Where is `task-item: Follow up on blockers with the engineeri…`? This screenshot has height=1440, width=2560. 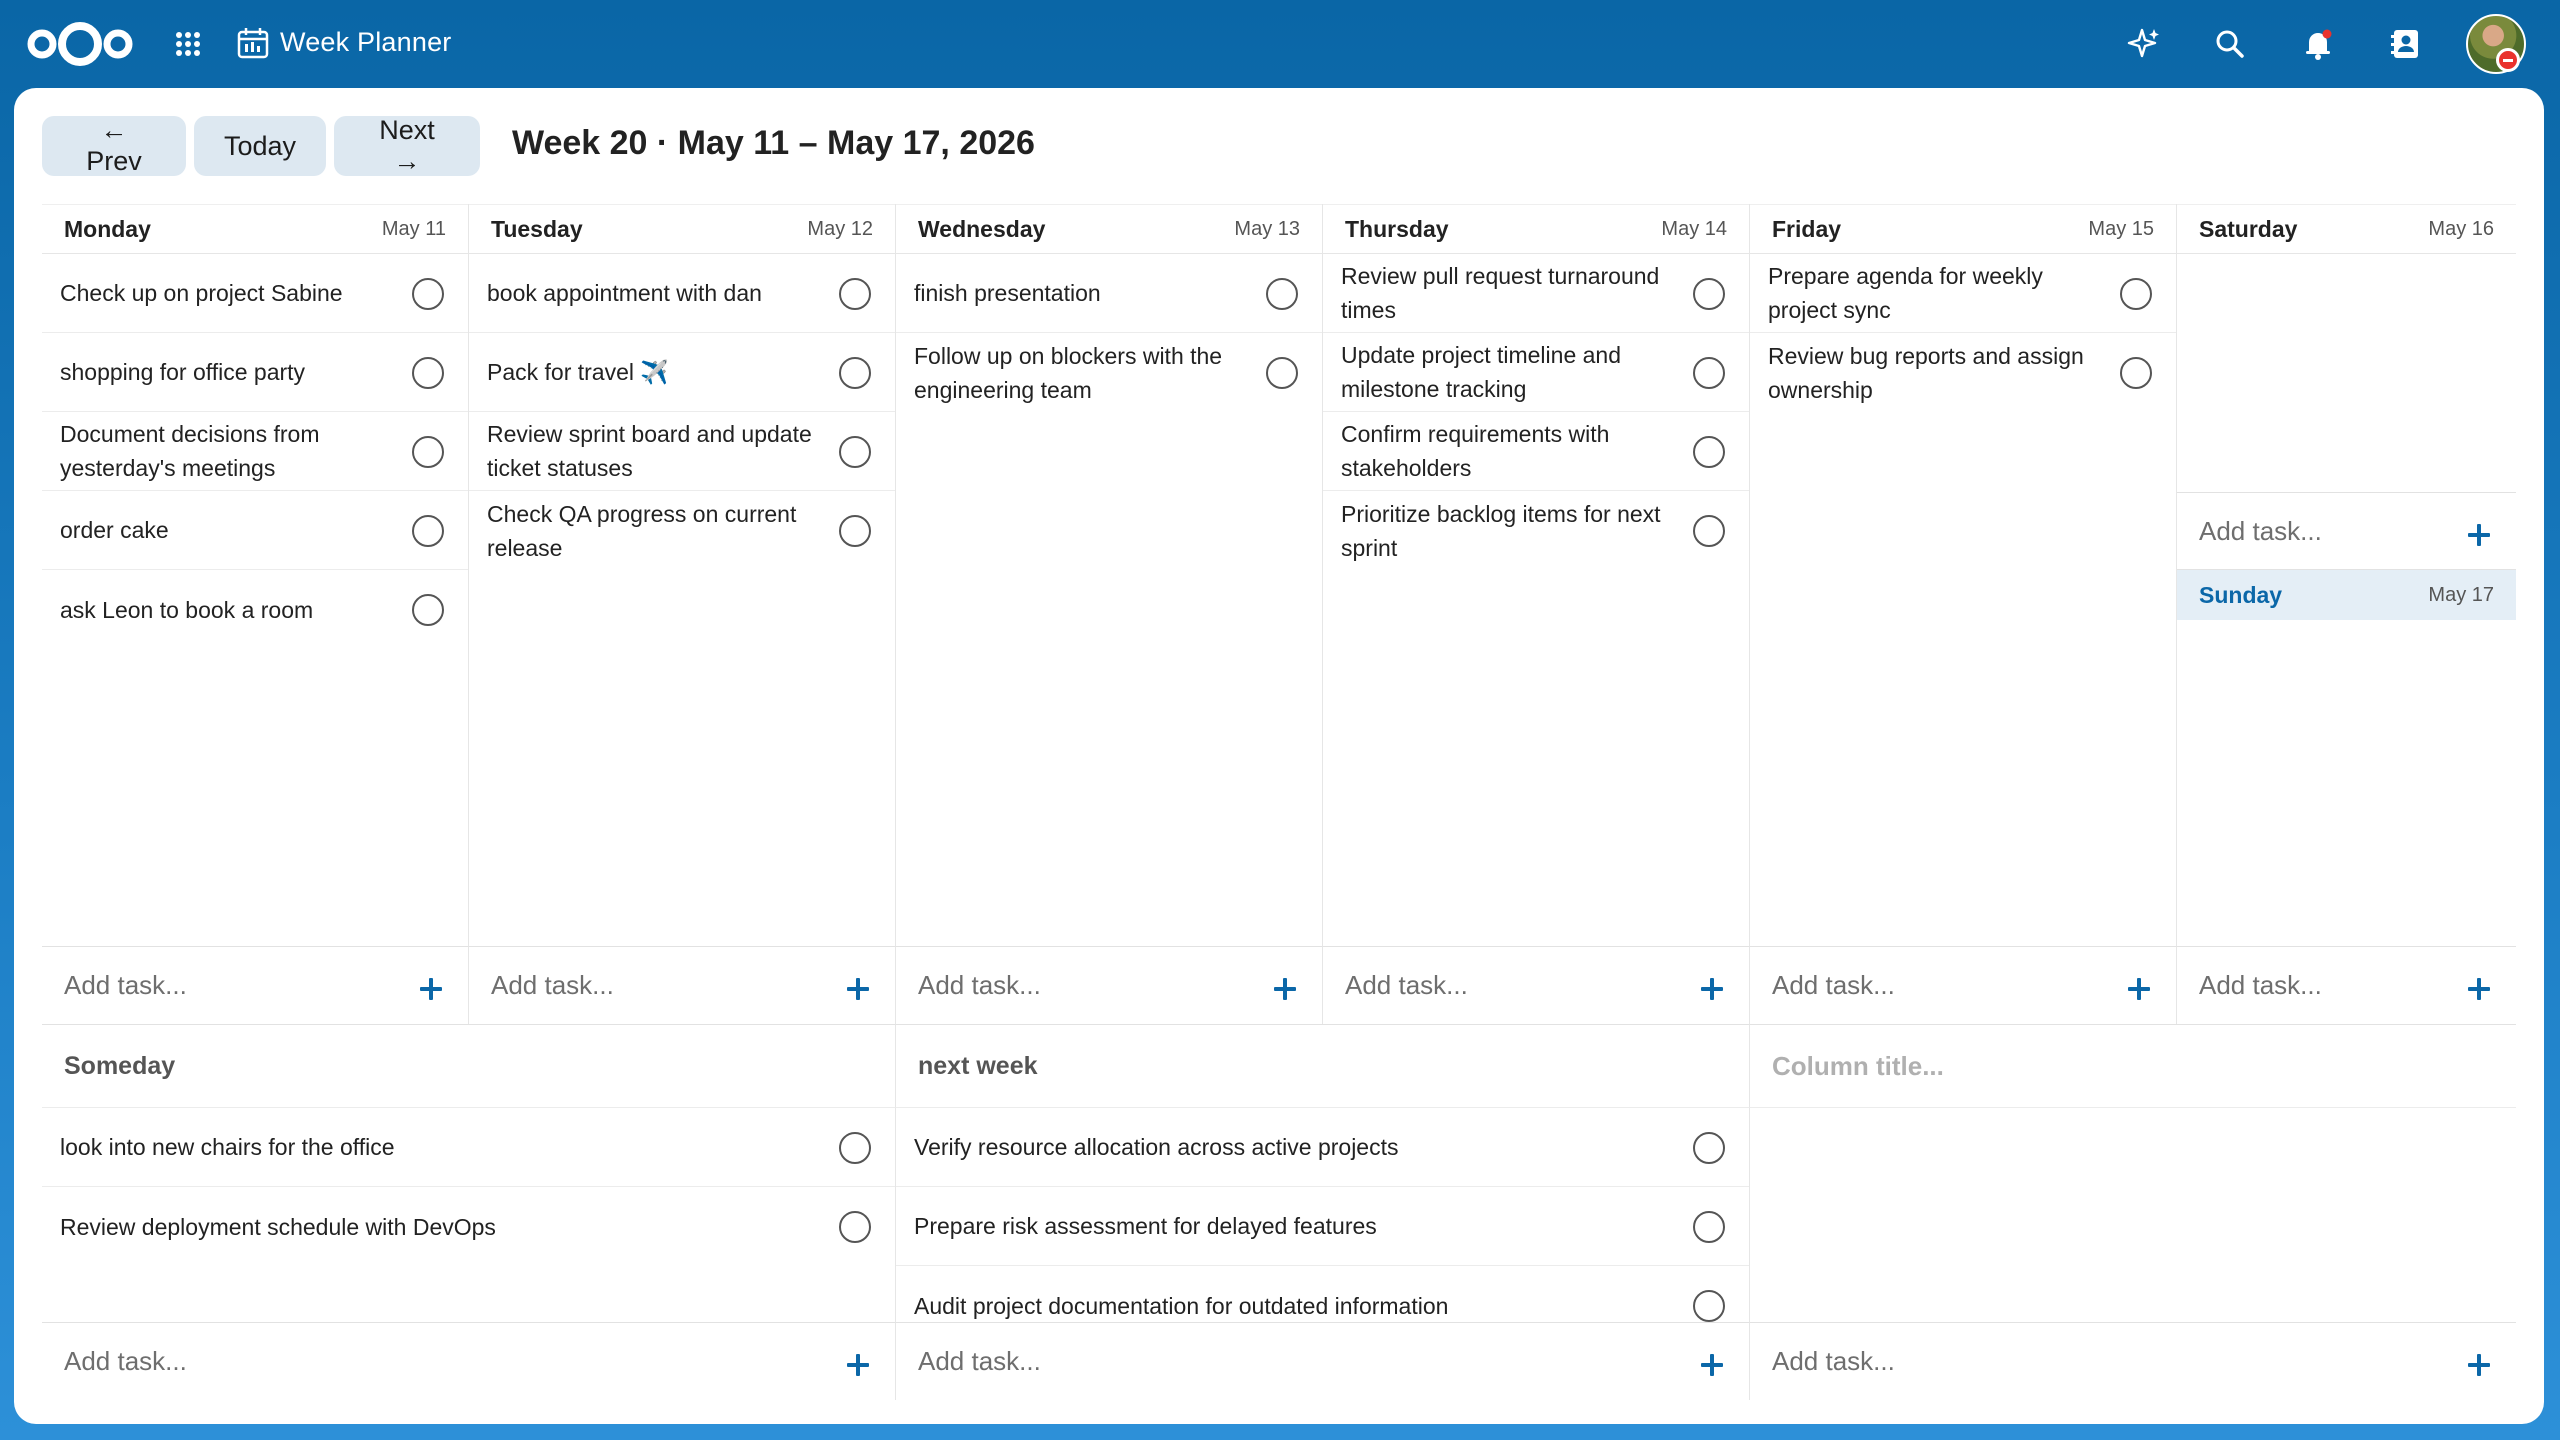 task-item: Follow up on blockers with the engineeri… is located at coordinates (1109, 372).